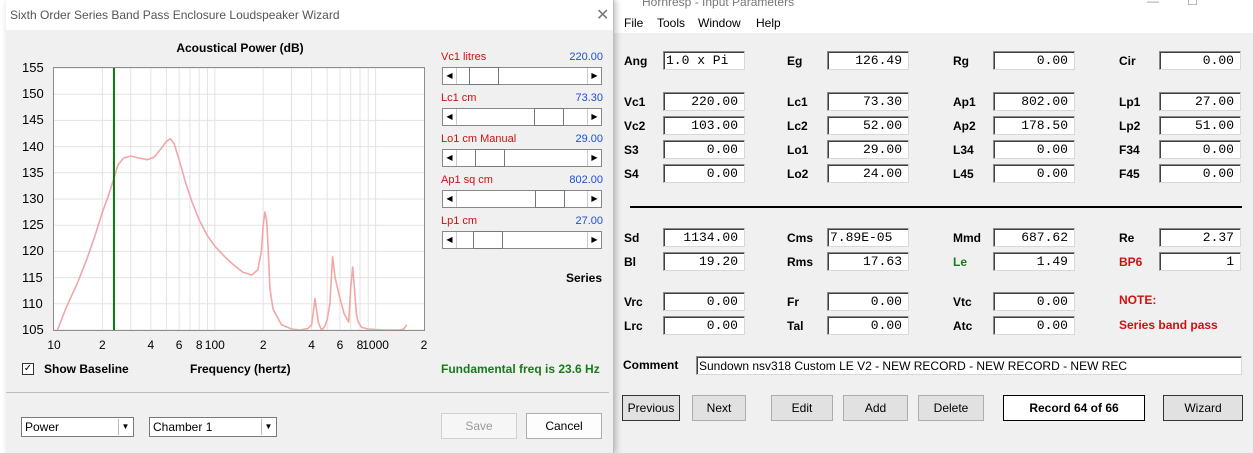 Image resolution: width=1253 pixels, height=453 pixels. What do you see at coordinates (718, 4) in the screenshot?
I see `hornresp-window-title: Hornresp - Input Parameters` at bounding box center [718, 4].